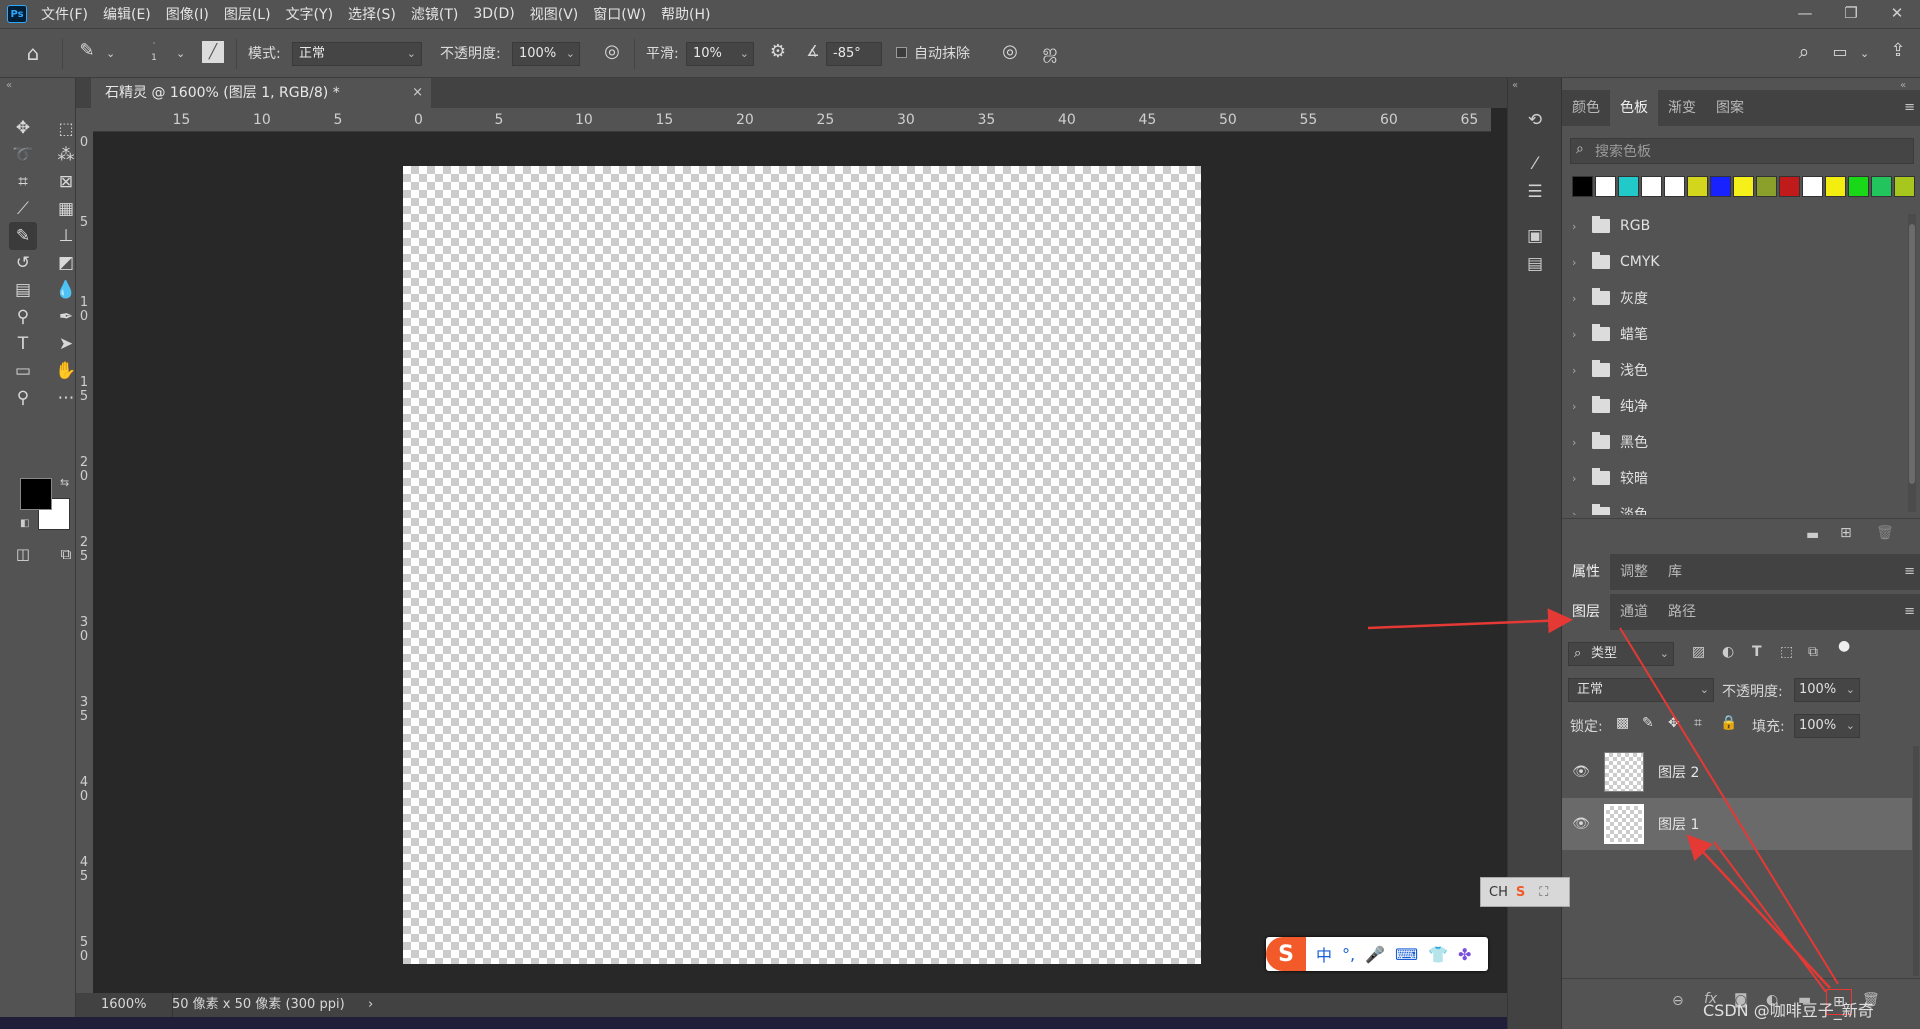 The width and height of the screenshot is (1920, 1029). I want to click on arrow-to-new-layer, so click(1758, 911).